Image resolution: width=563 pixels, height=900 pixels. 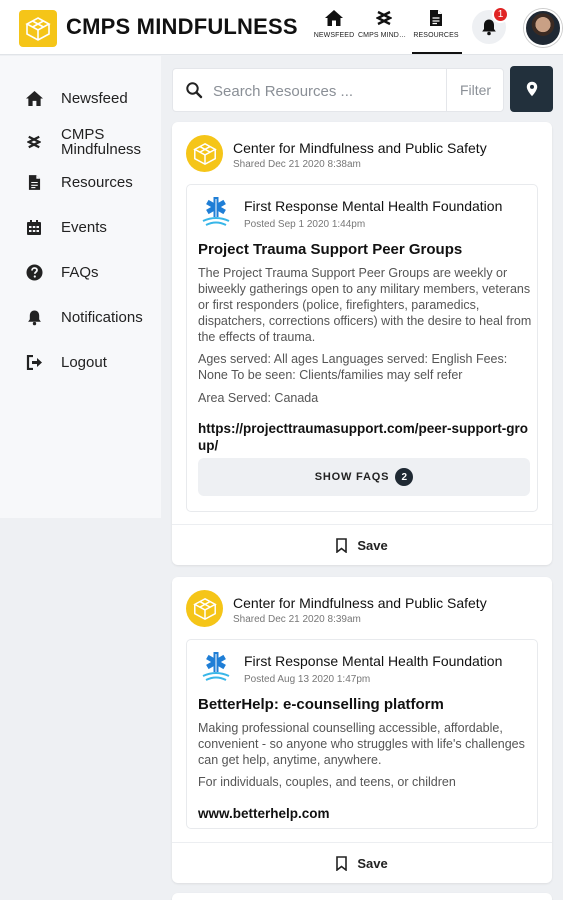 I want to click on resource-title: Project Trauma Support Peer Groups, so click(x=330, y=249).